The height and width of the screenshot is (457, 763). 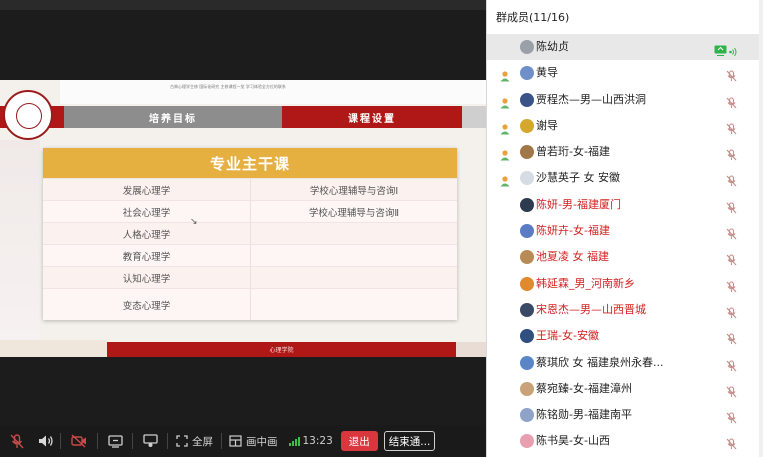 I want to click on member-row: 王瑞-女-安徽, so click(x=625, y=336).